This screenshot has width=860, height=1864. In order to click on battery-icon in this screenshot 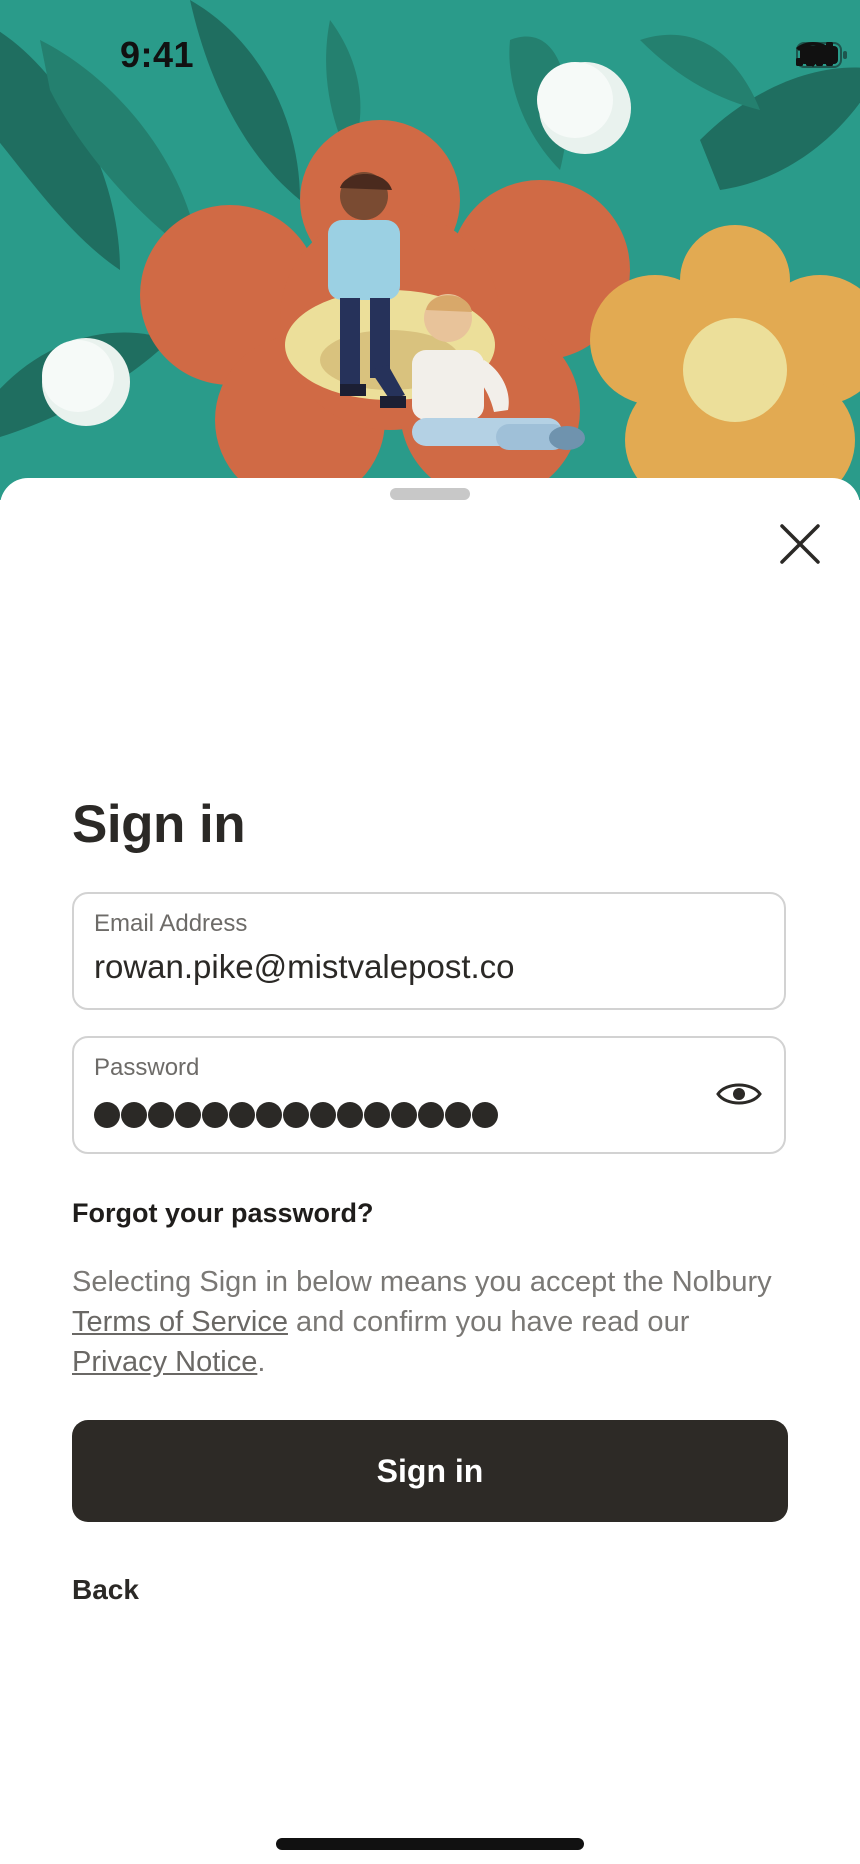, I will do `click(821, 55)`.